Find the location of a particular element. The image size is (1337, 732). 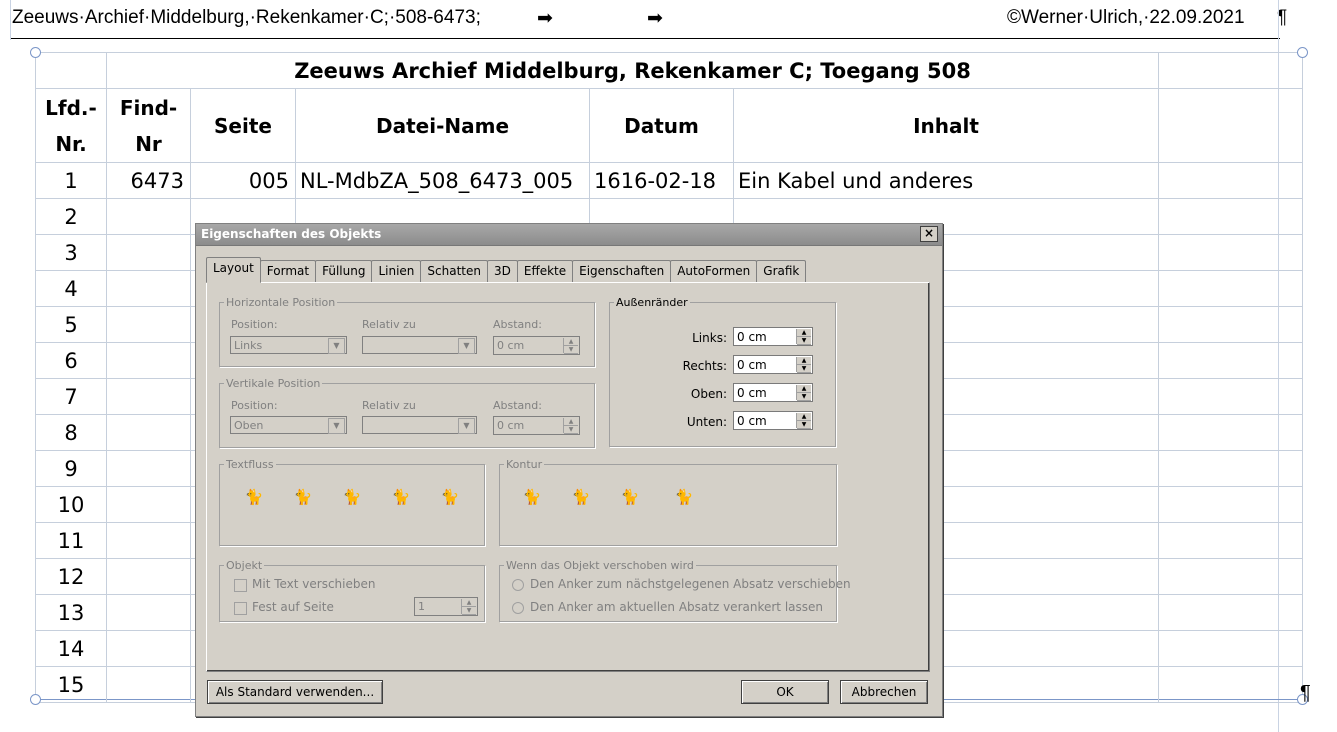

wrap-through-icon: 🐈 is located at coordinates (401, 497).